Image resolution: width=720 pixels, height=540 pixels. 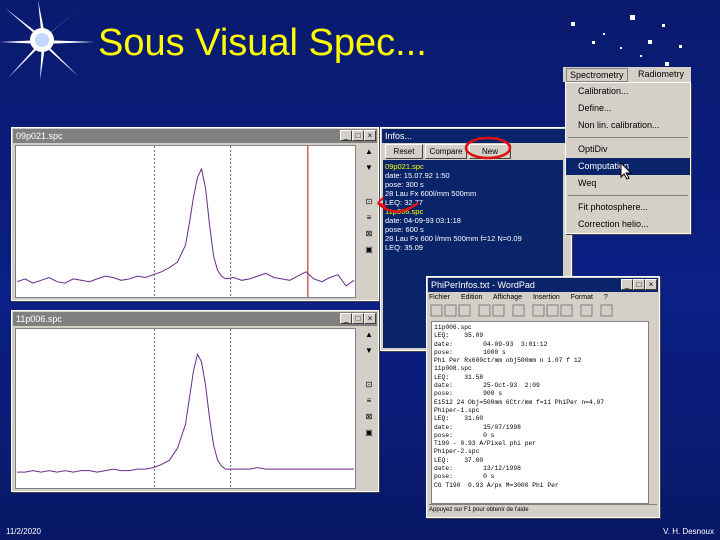 What do you see at coordinates (444, 174) in the screenshot?
I see `annotation-marks` at bounding box center [444, 174].